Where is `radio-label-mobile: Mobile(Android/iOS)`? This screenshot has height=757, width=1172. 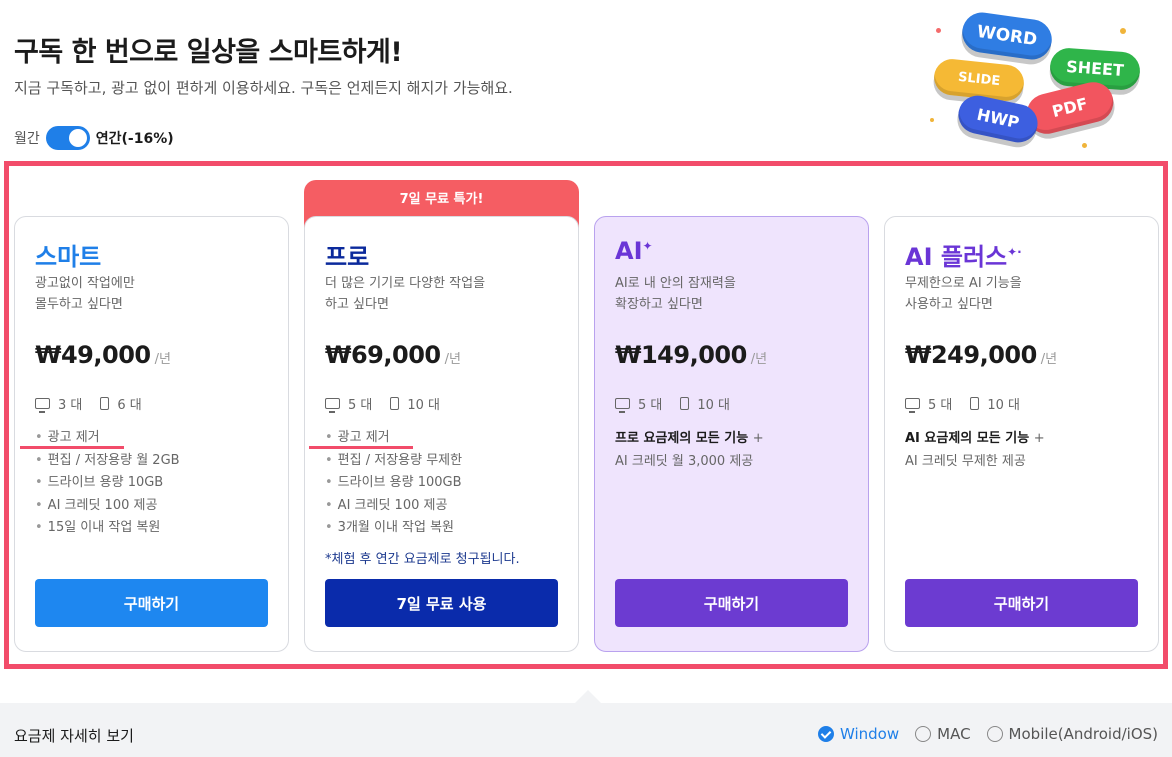
radio-label-mobile: Mobile(Android/iOS) is located at coordinates (1083, 734).